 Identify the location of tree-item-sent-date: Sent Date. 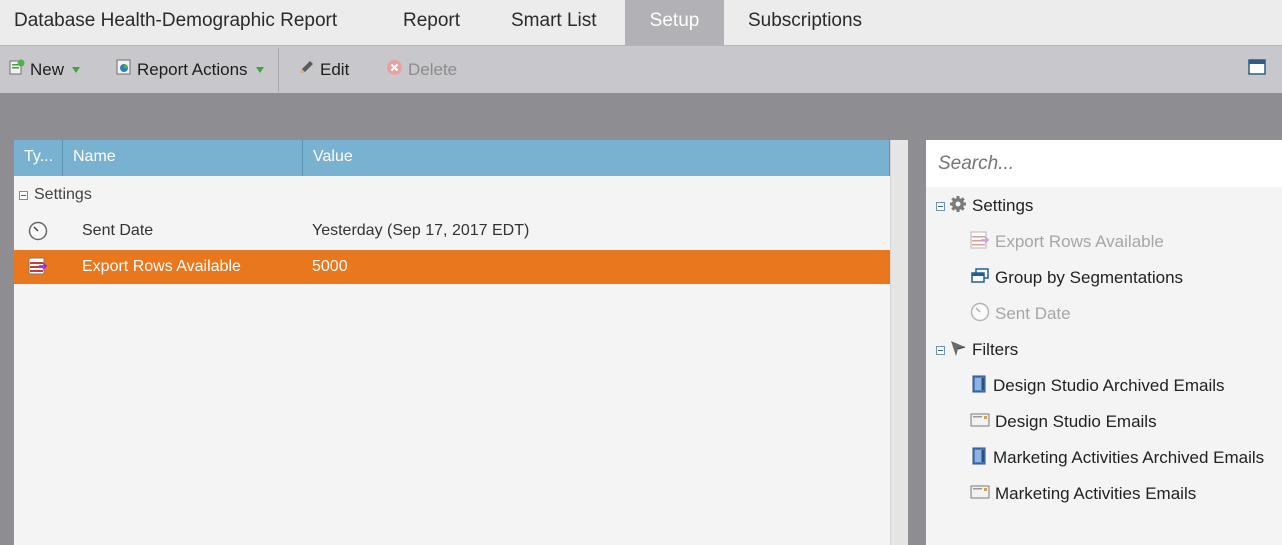
(1020, 314).